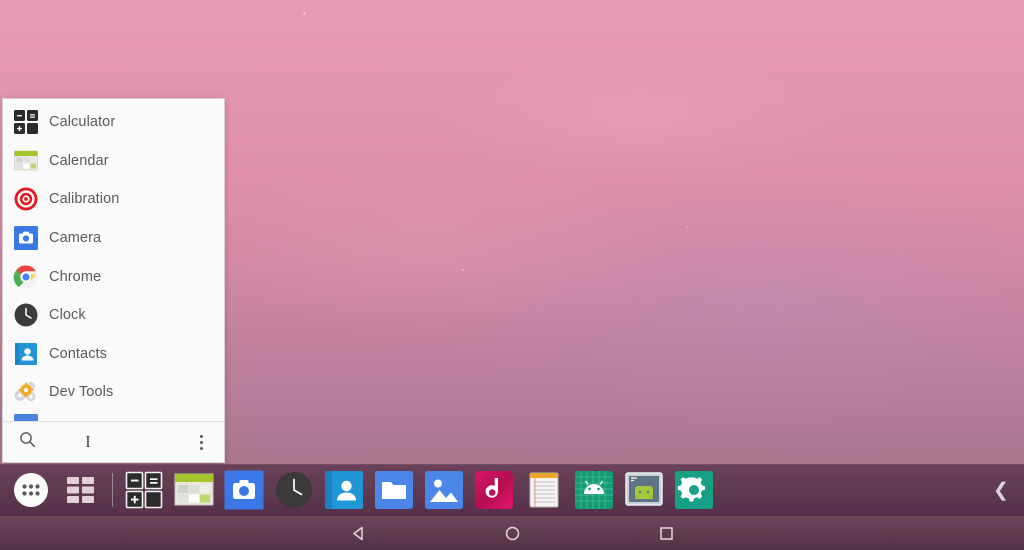 The width and height of the screenshot is (1024, 550). I want to click on gallery-image-icon, so click(444, 490).